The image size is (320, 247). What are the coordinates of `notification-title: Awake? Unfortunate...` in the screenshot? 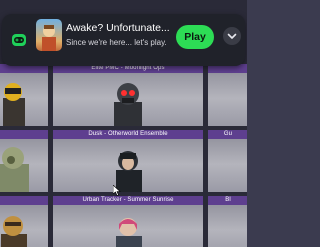 It's located at (118, 28).